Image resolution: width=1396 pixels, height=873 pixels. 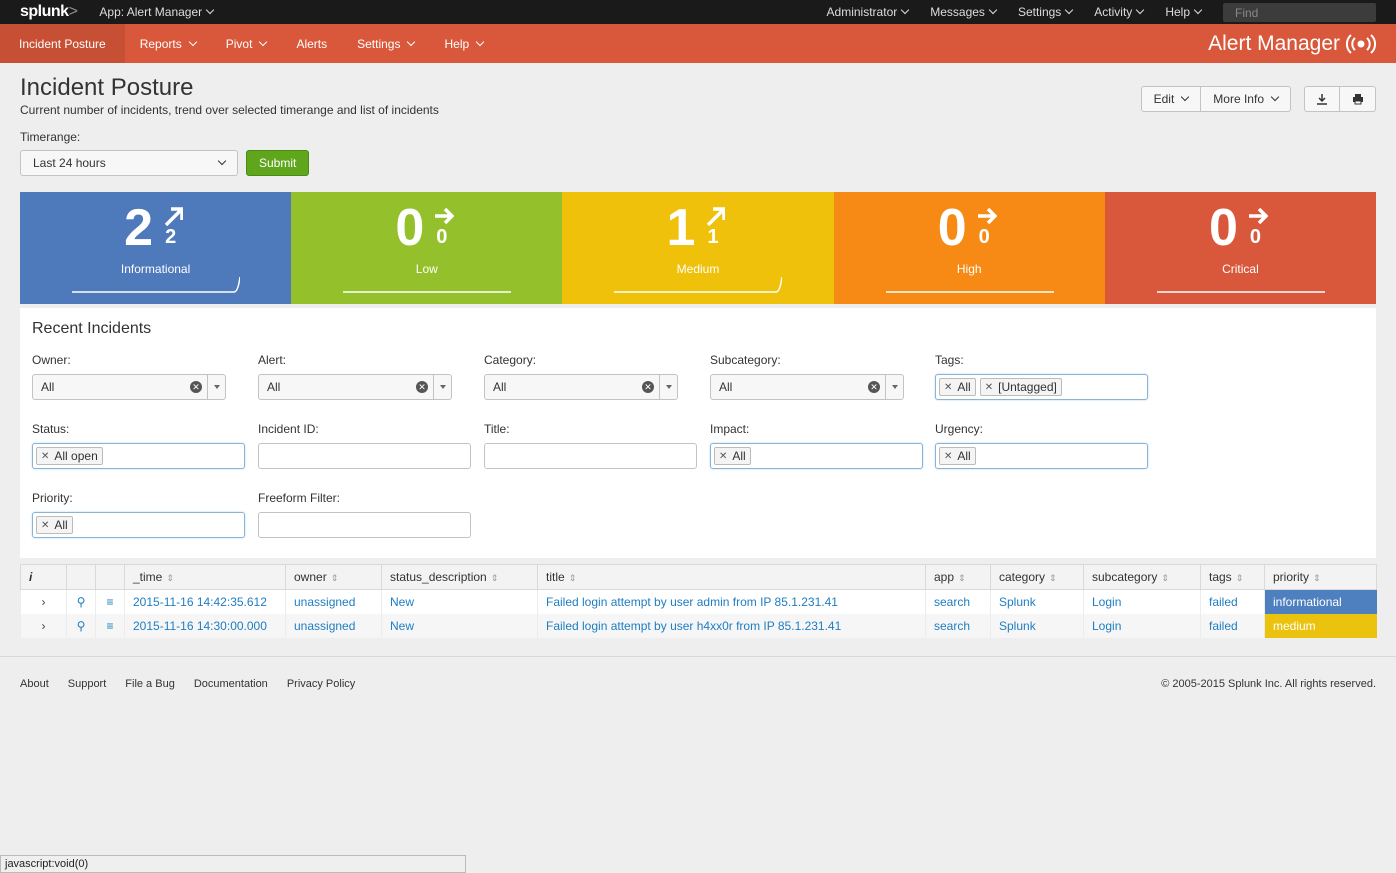 I want to click on administrator-menu: Administrator, so click(x=868, y=12).